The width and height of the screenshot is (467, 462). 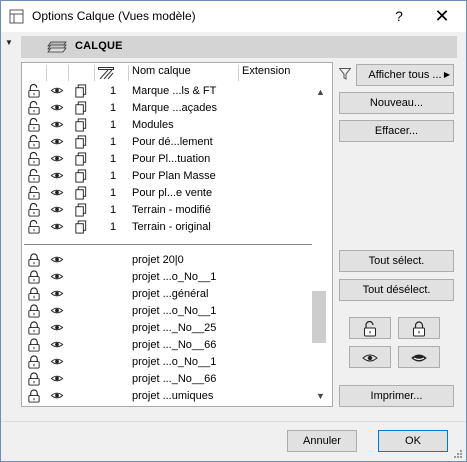 What do you see at coordinates (320, 92) in the screenshot?
I see `scroll-up-arrow-icon: ▲` at bounding box center [320, 92].